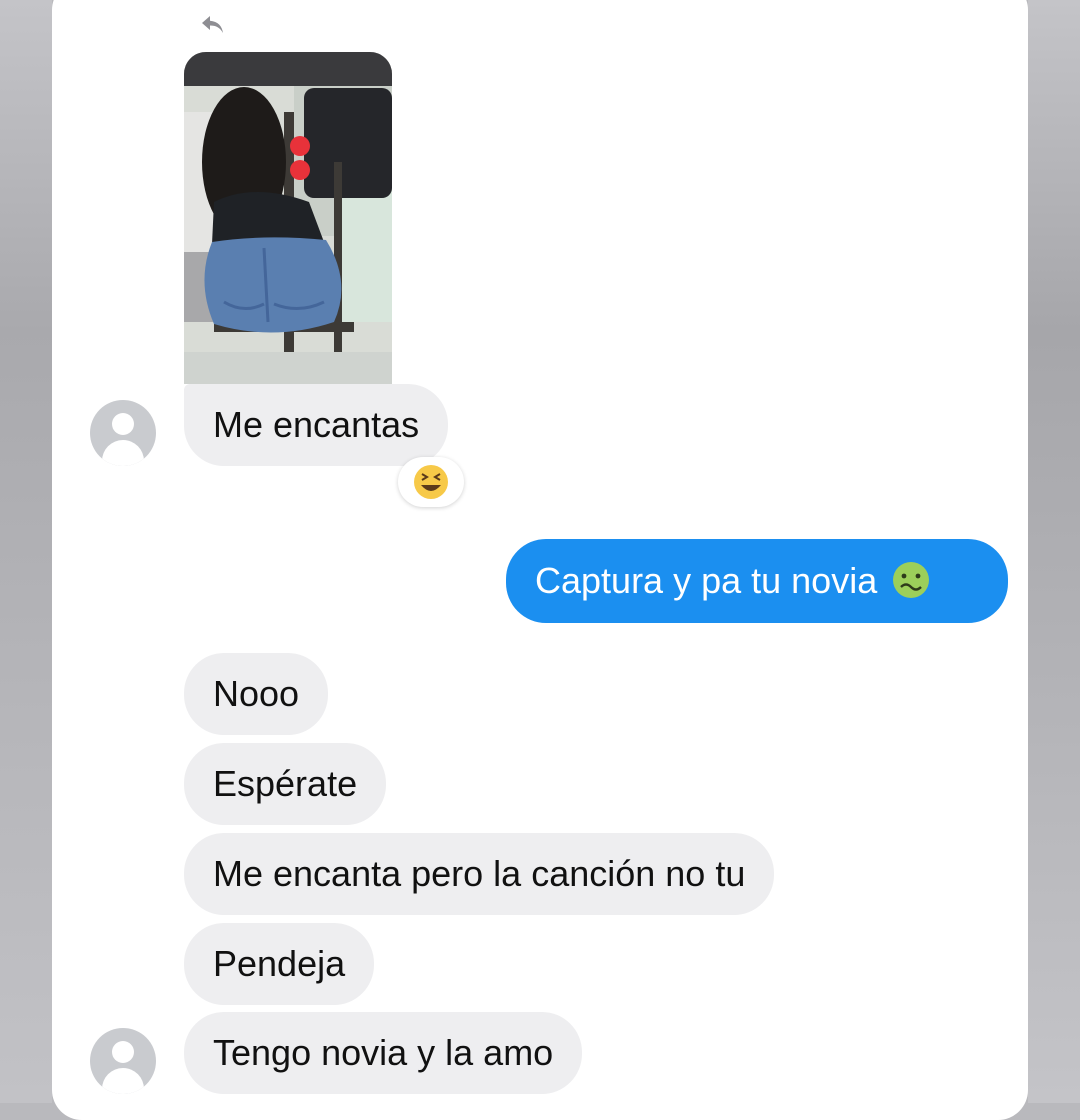 The image size is (1080, 1120). I want to click on message-text: Nooo, so click(256, 693).